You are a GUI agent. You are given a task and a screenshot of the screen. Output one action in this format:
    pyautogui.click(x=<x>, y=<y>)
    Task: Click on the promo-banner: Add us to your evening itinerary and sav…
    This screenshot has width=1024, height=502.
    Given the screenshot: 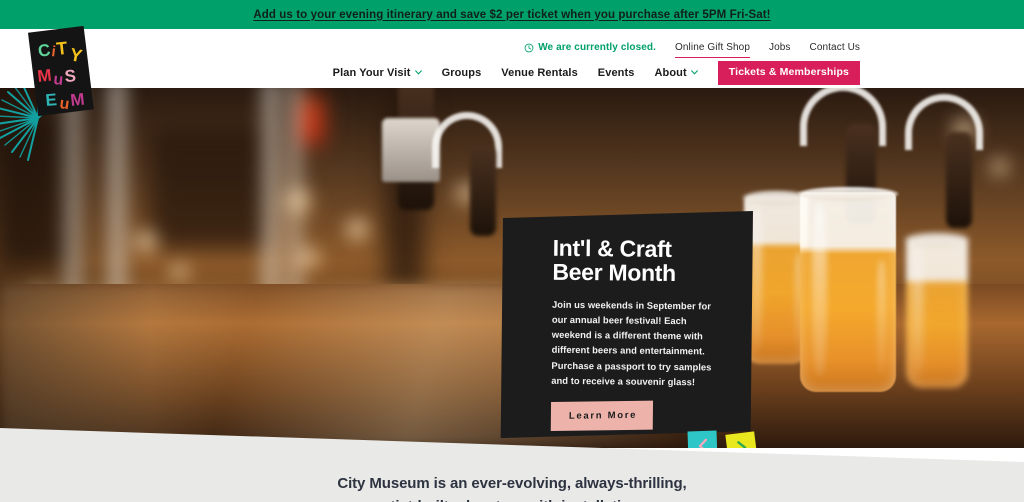 What is the action you would take?
    pyautogui.click(x=512, y=14)
    